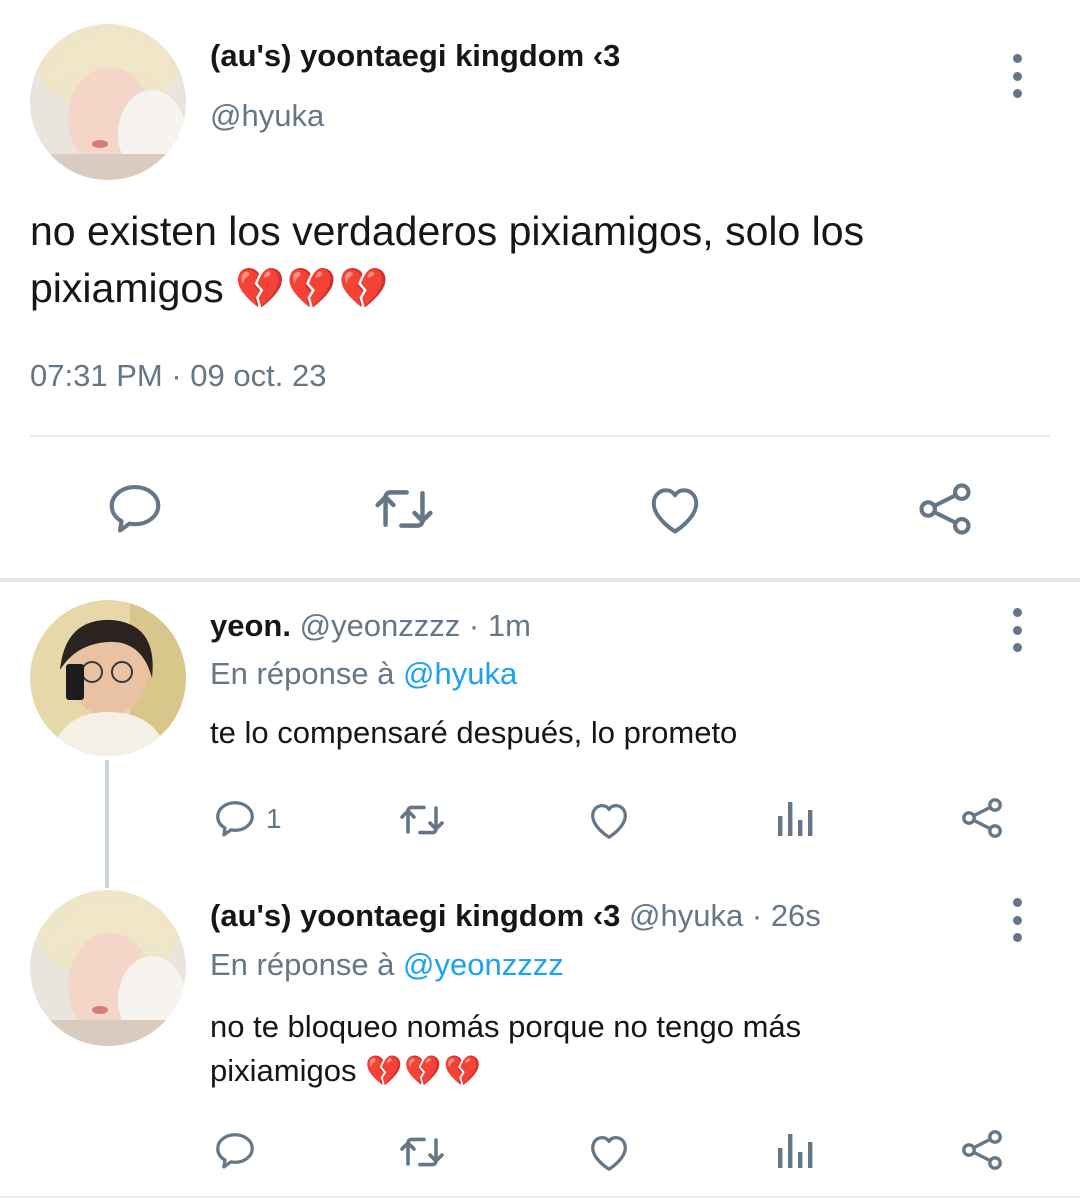 The width and height of the screenshot is (1080, 1200). I want to click on share-button, so click(945, 509).